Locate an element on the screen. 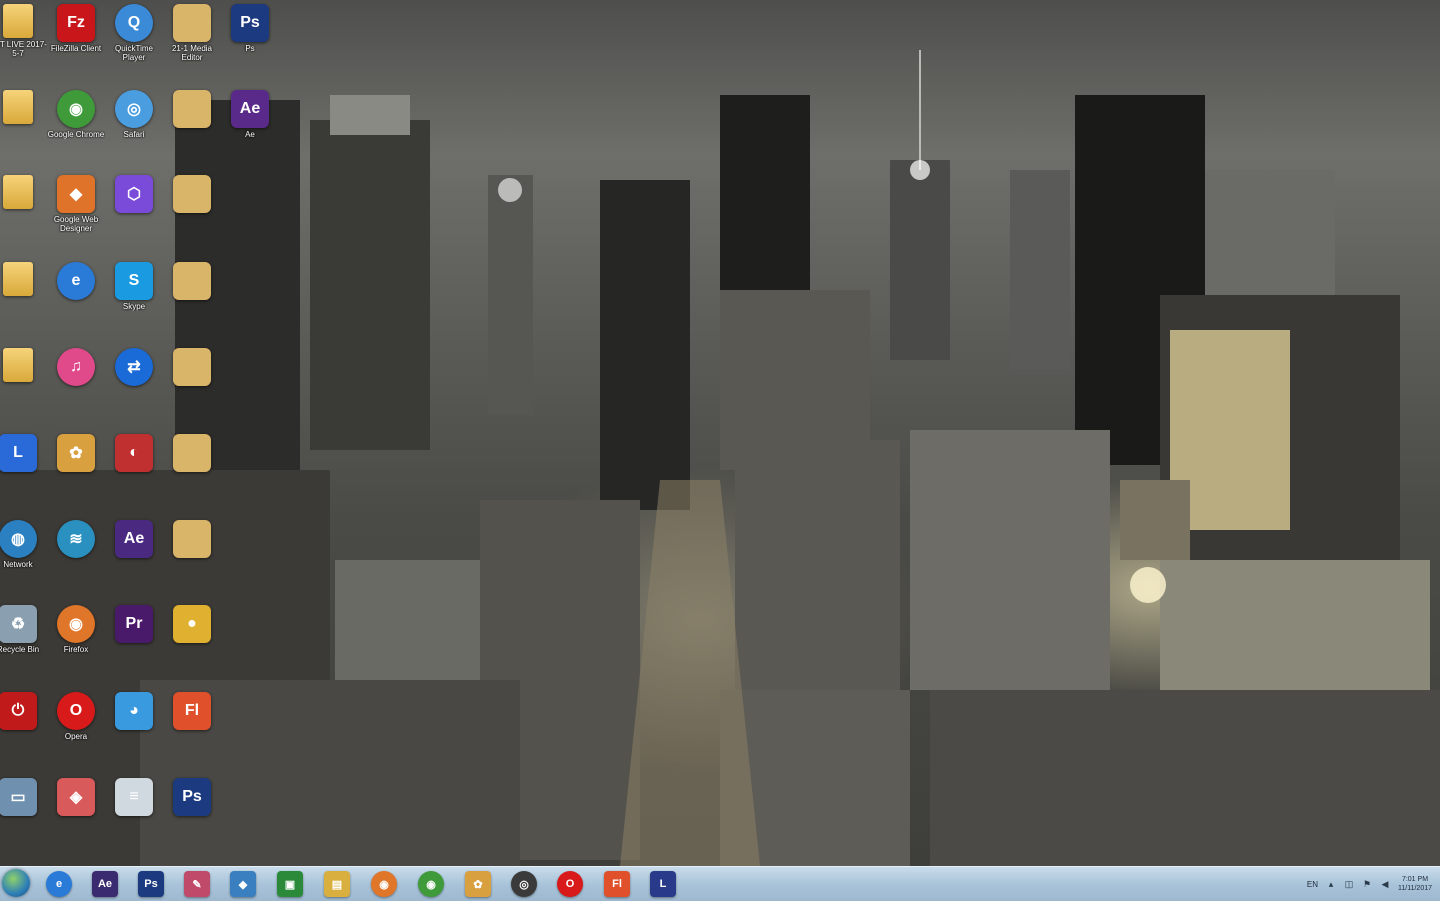 This screenshot has height=901, width=1440. desktop-icon: ≋ is located at coordinates (76, 556).